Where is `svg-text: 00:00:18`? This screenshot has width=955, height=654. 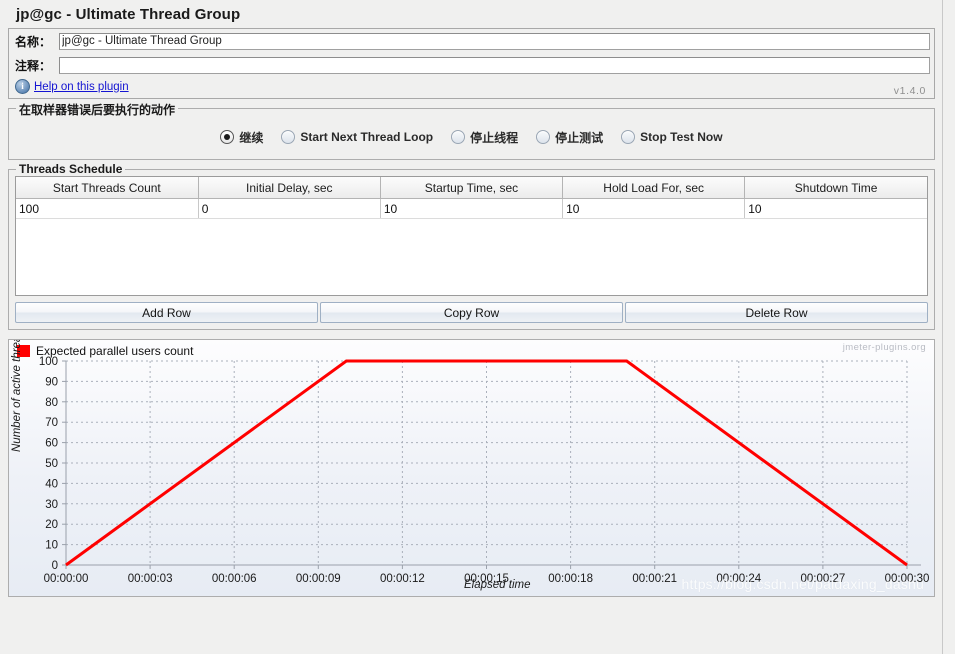
svg-text: 00:00:18 is located at coordinates (570, 579).